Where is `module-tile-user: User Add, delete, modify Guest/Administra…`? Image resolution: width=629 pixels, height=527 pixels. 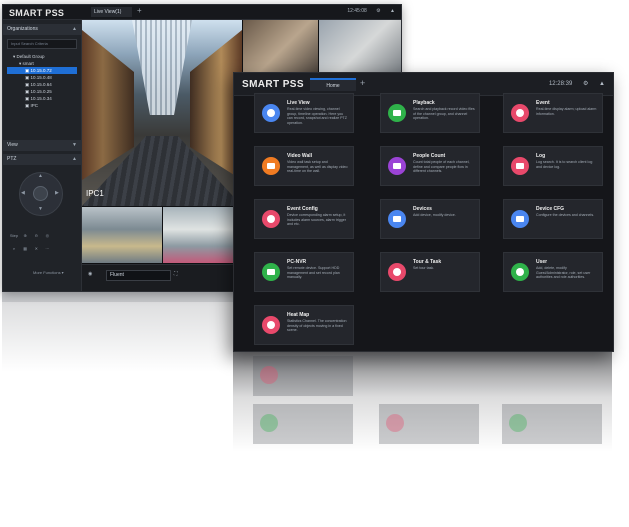
module-tile-user: User Add, delete, modify Guest/Administra… is located at coordinates (553, 272).